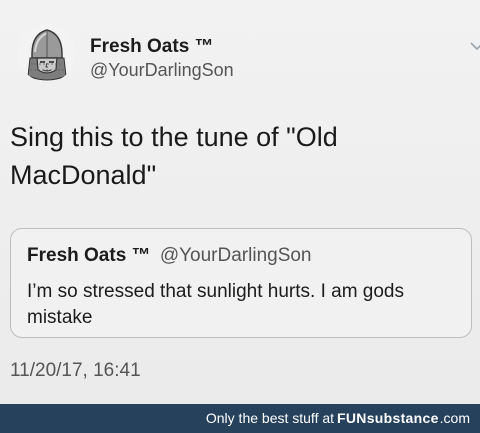  Describe the element at coordinates (235, 255) in the screenshot. I see `quoted-author-handle: @YourDarlingSon` at that location.